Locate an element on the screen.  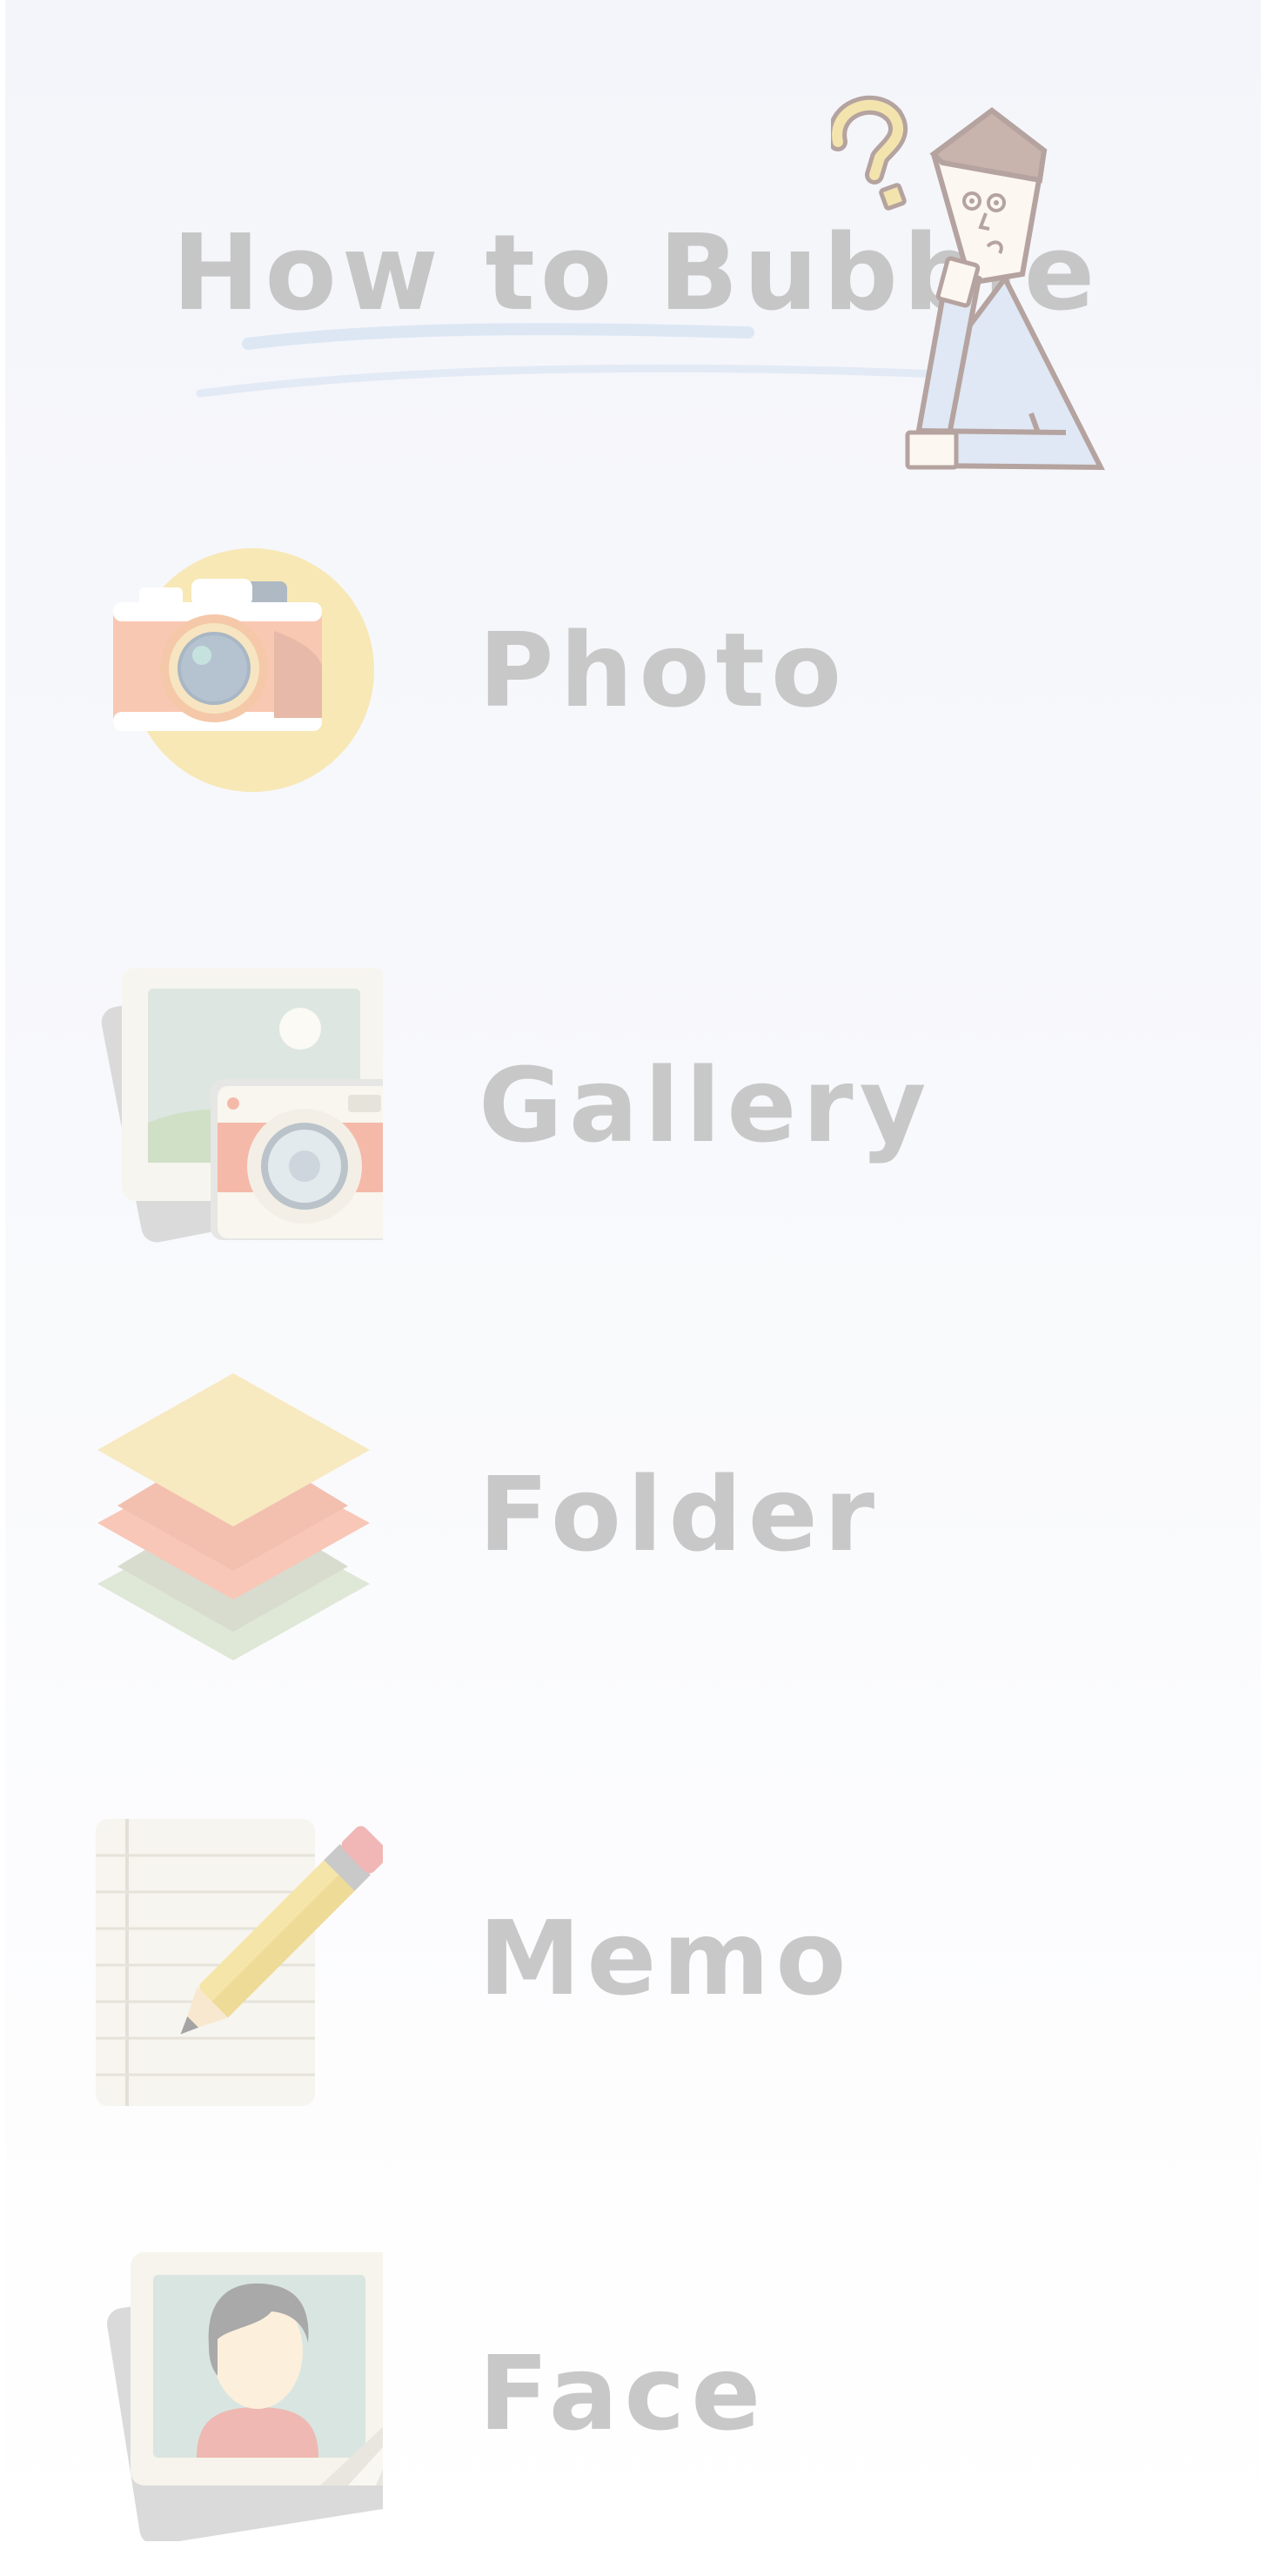
layers-icon is located at coordinates (235, 1514).